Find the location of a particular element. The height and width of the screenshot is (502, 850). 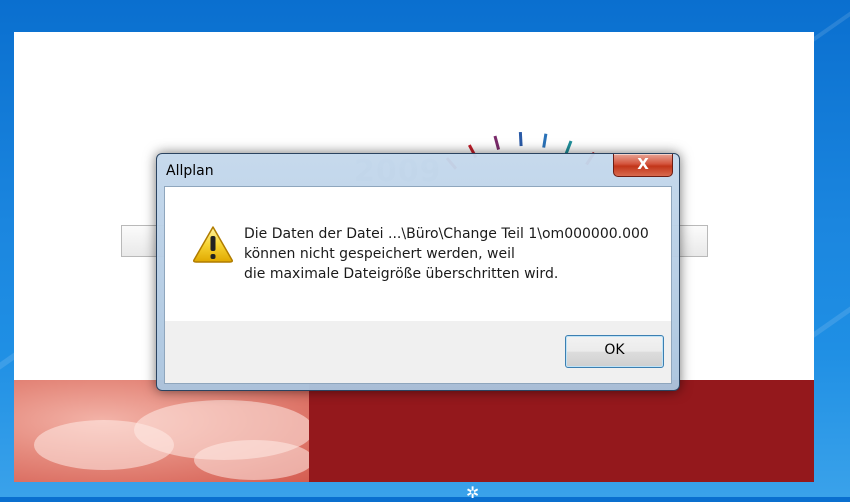

message-line: können nicht gespeichert werden, weil is located at coordinates (379, 254).